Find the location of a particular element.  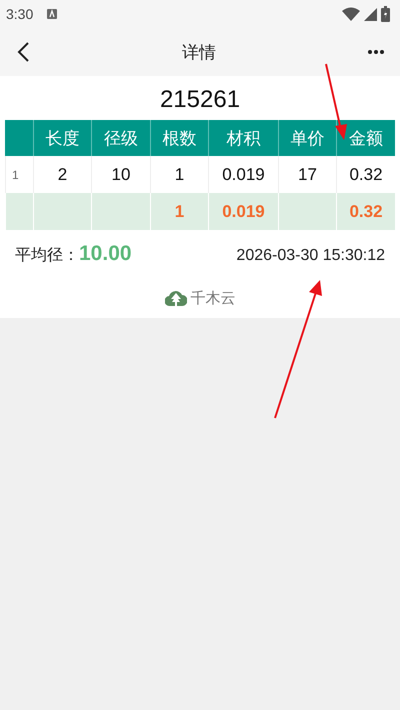

status-time: 3:30 is located at coordinates (20, 14).